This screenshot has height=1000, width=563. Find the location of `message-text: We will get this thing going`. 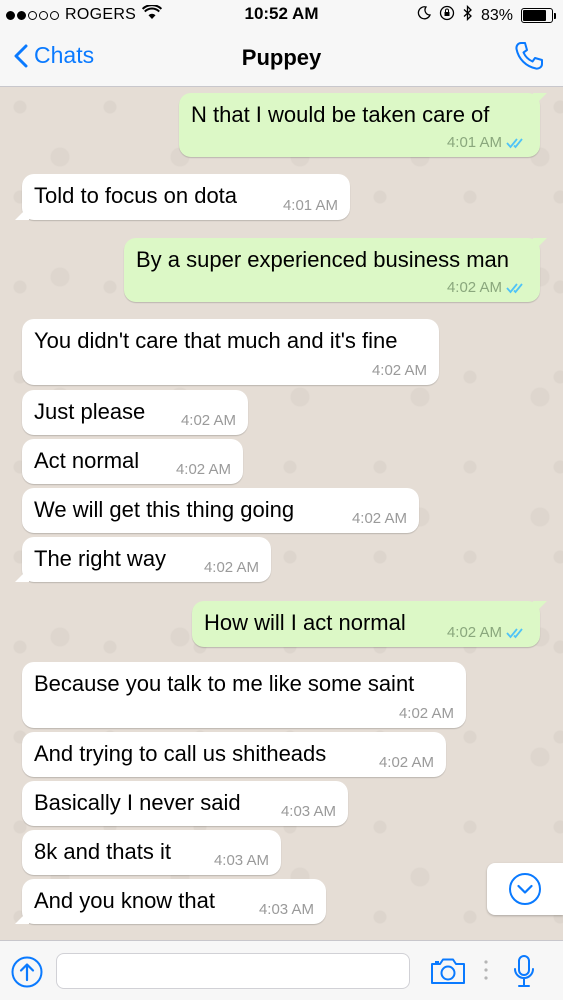

message-text: We will get this thing going is located at coordinates (164, 509).